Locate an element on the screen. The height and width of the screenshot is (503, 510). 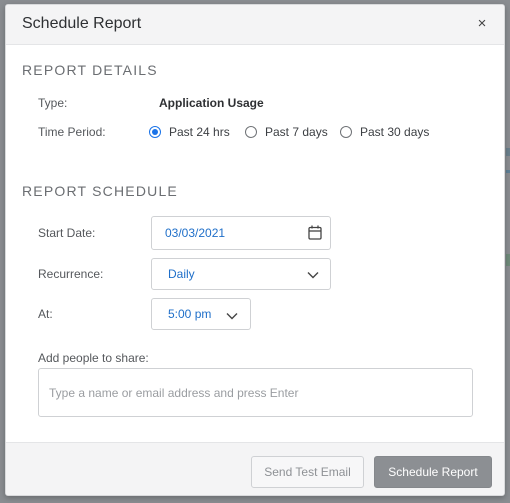
recurrence-label: Recurrence: is located at coordinates (71, 274).